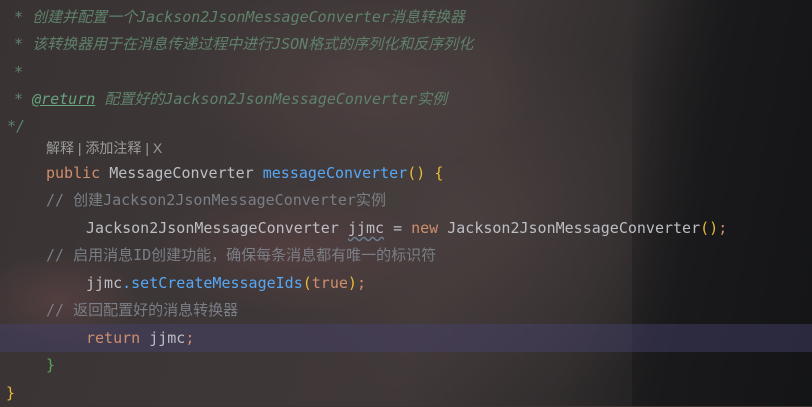  Describe the element at coordinates (142, 310) in the screenshot. I see `comment-line-3: // 返回配置好的消息转换器` at that location.